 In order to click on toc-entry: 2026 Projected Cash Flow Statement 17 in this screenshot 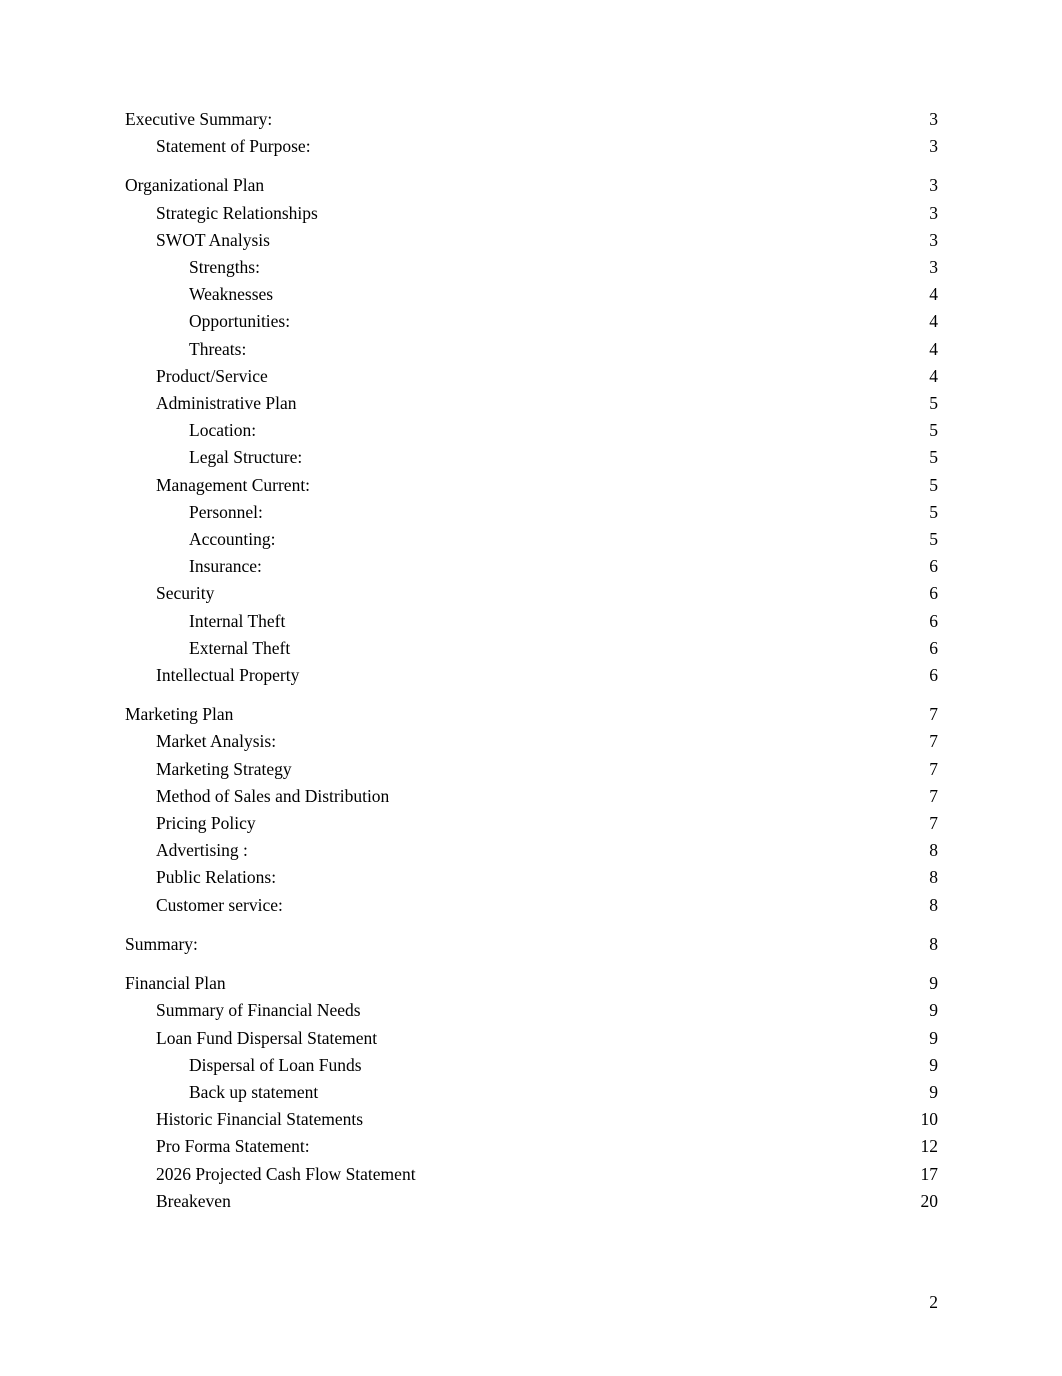, I will do `click(531, 1174)`.